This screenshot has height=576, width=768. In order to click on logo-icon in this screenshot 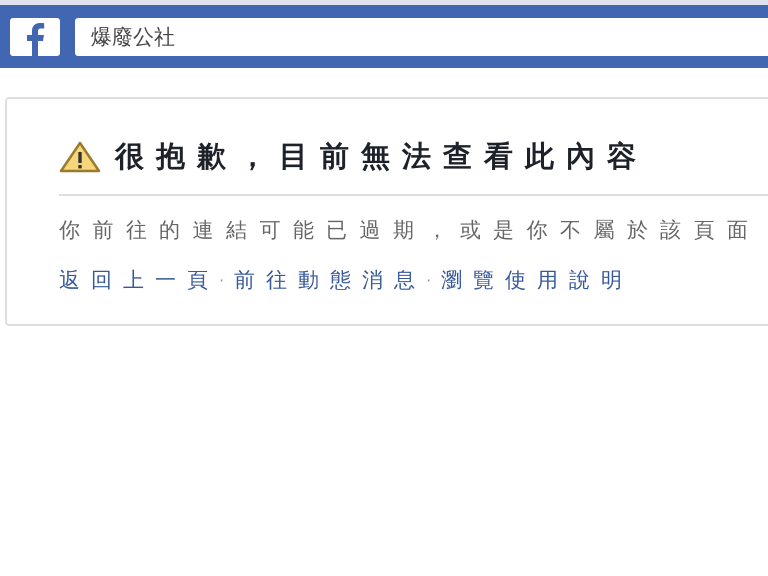, I will do `click(35, 37)`.